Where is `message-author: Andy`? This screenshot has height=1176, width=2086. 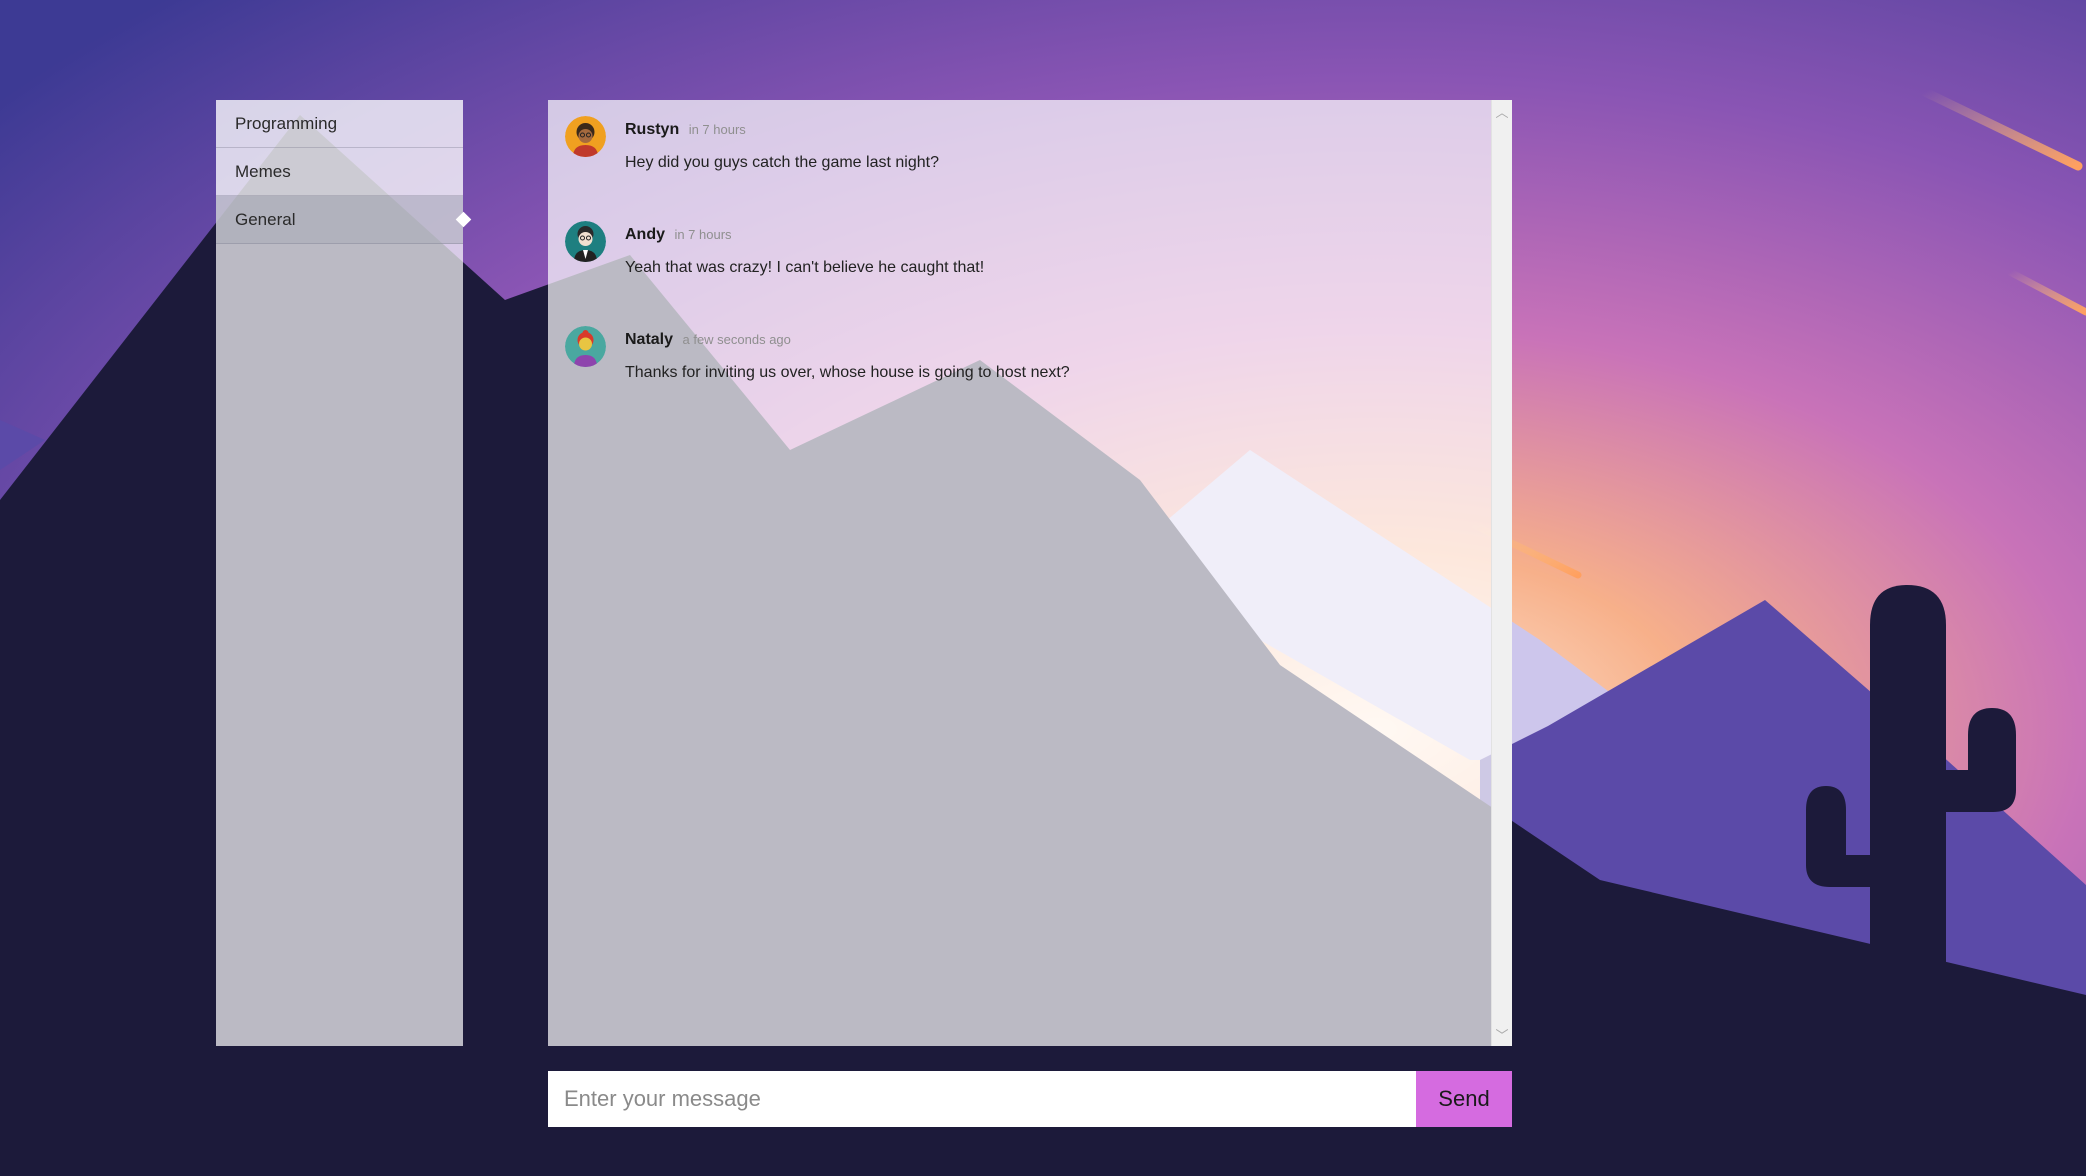 message-author: Andy is located at coordinates (645, 234).